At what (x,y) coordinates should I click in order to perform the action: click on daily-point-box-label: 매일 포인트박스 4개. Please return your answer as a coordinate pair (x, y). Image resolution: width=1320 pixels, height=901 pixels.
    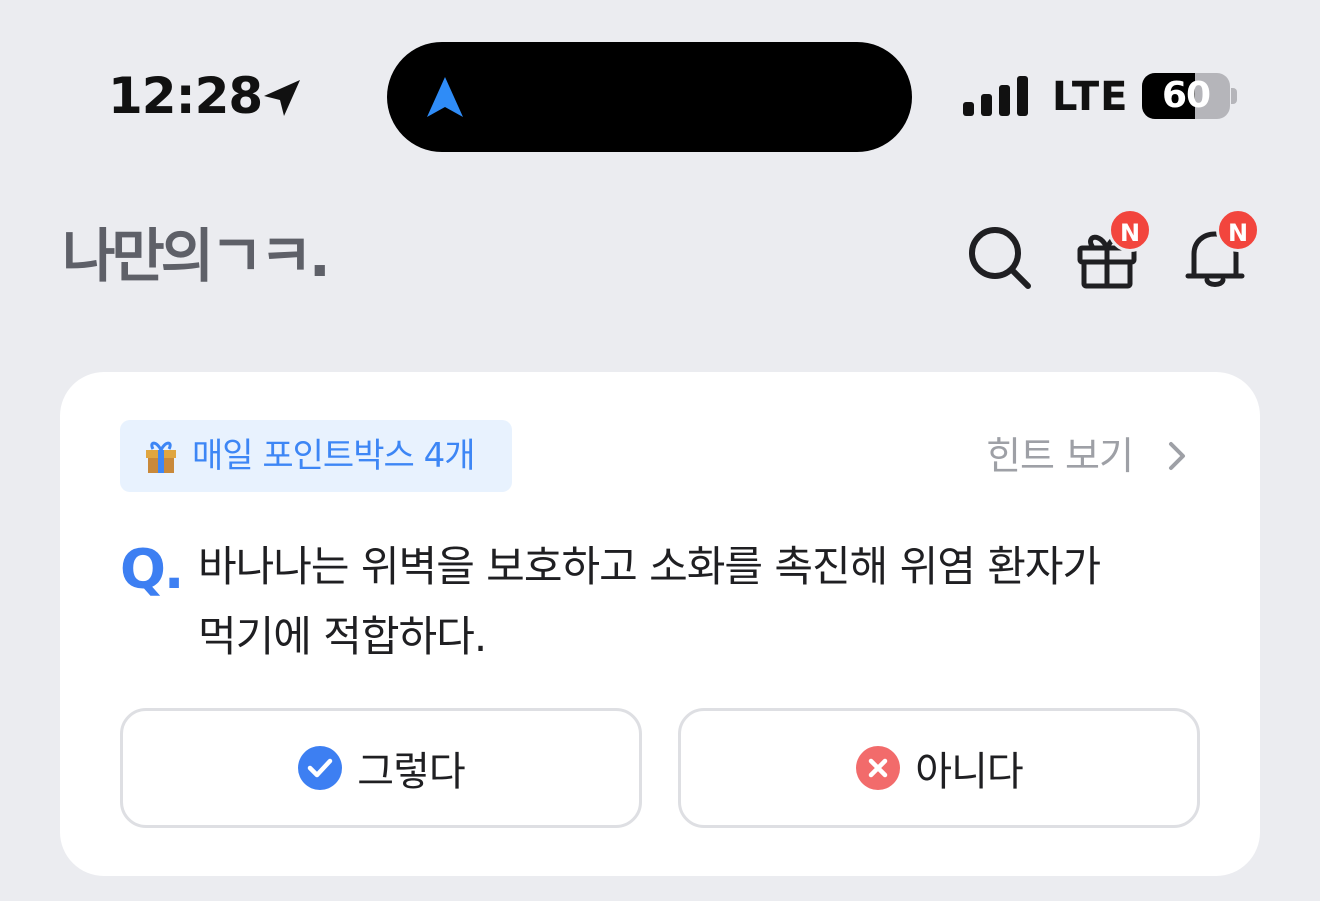
    Looking at the image, I should click on (333, 456).